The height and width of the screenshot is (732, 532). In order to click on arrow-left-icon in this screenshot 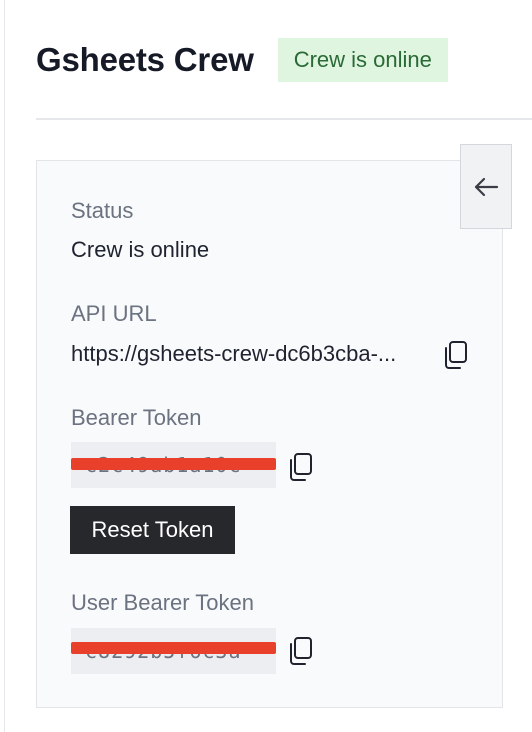, I will do `click(486, 186)`.